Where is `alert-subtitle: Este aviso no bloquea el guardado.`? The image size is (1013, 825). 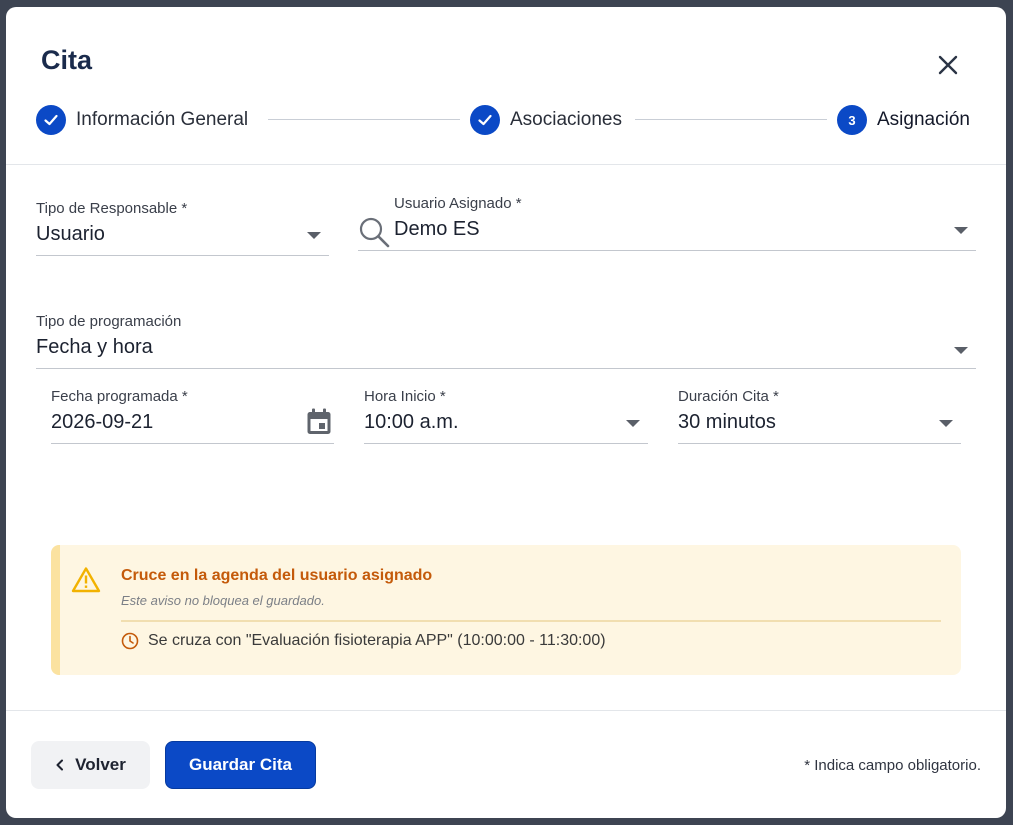 alert-subtitle: Este aviso no bloquea el guardado. is located at coordinates (223, 600).